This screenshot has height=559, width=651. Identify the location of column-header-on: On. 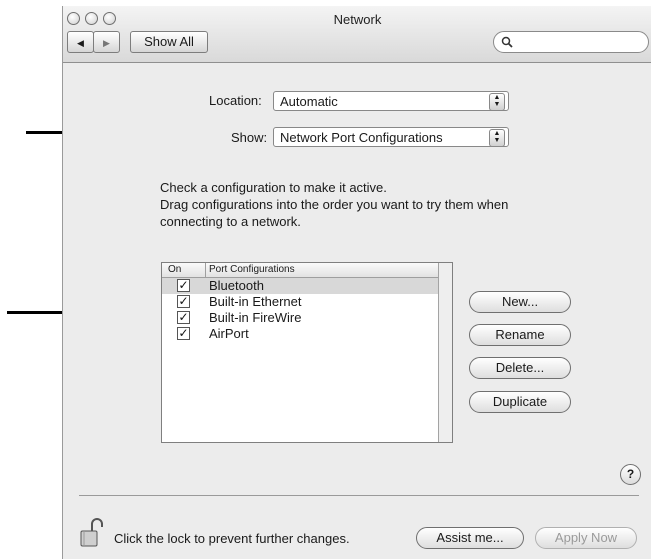
(174, 269).